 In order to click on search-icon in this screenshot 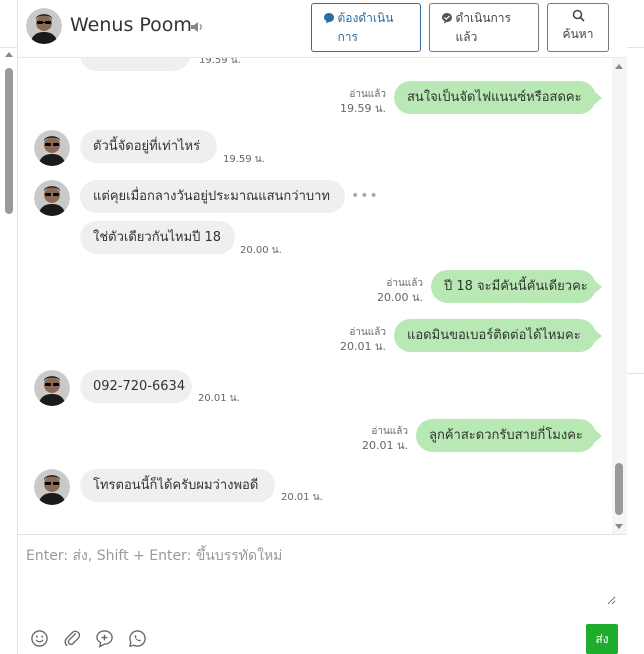, I will do `click(578, 17)`.